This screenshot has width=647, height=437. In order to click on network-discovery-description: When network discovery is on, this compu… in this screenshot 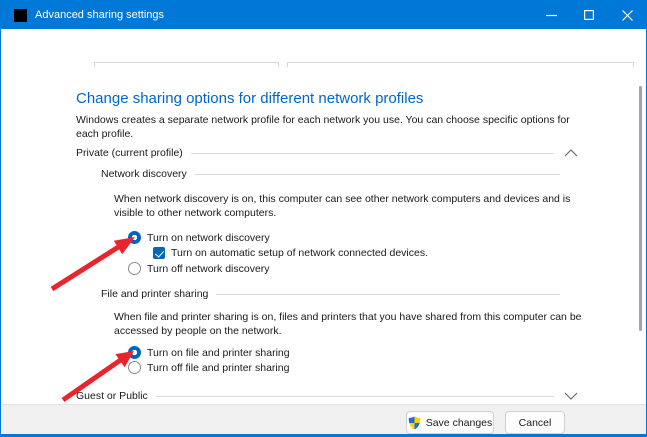, I will do `click(342, 206)`.